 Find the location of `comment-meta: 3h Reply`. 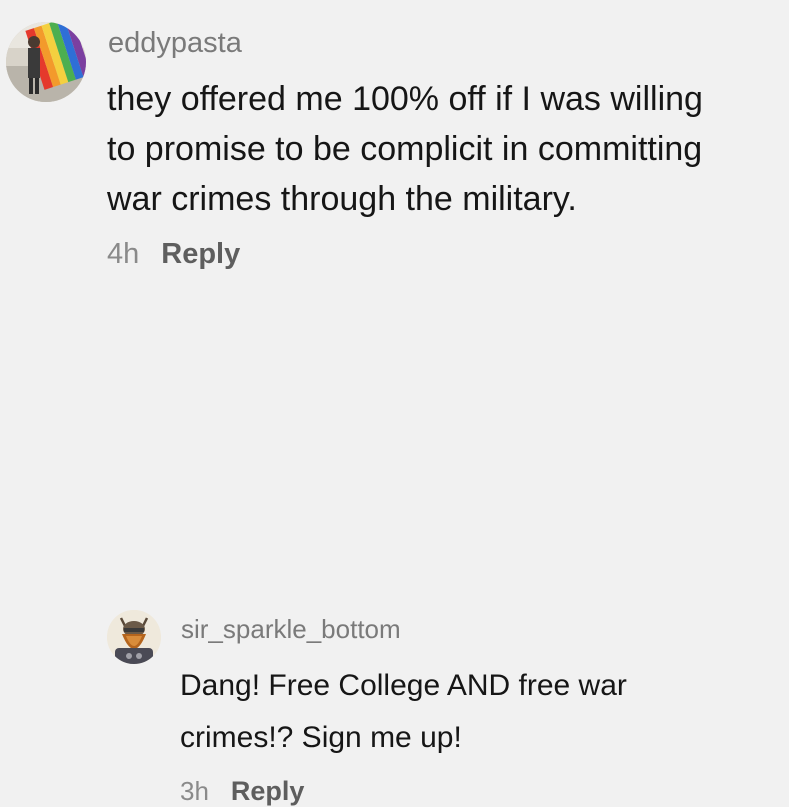

comment-meta: 3h Reply is located at coordinates (242, 791).